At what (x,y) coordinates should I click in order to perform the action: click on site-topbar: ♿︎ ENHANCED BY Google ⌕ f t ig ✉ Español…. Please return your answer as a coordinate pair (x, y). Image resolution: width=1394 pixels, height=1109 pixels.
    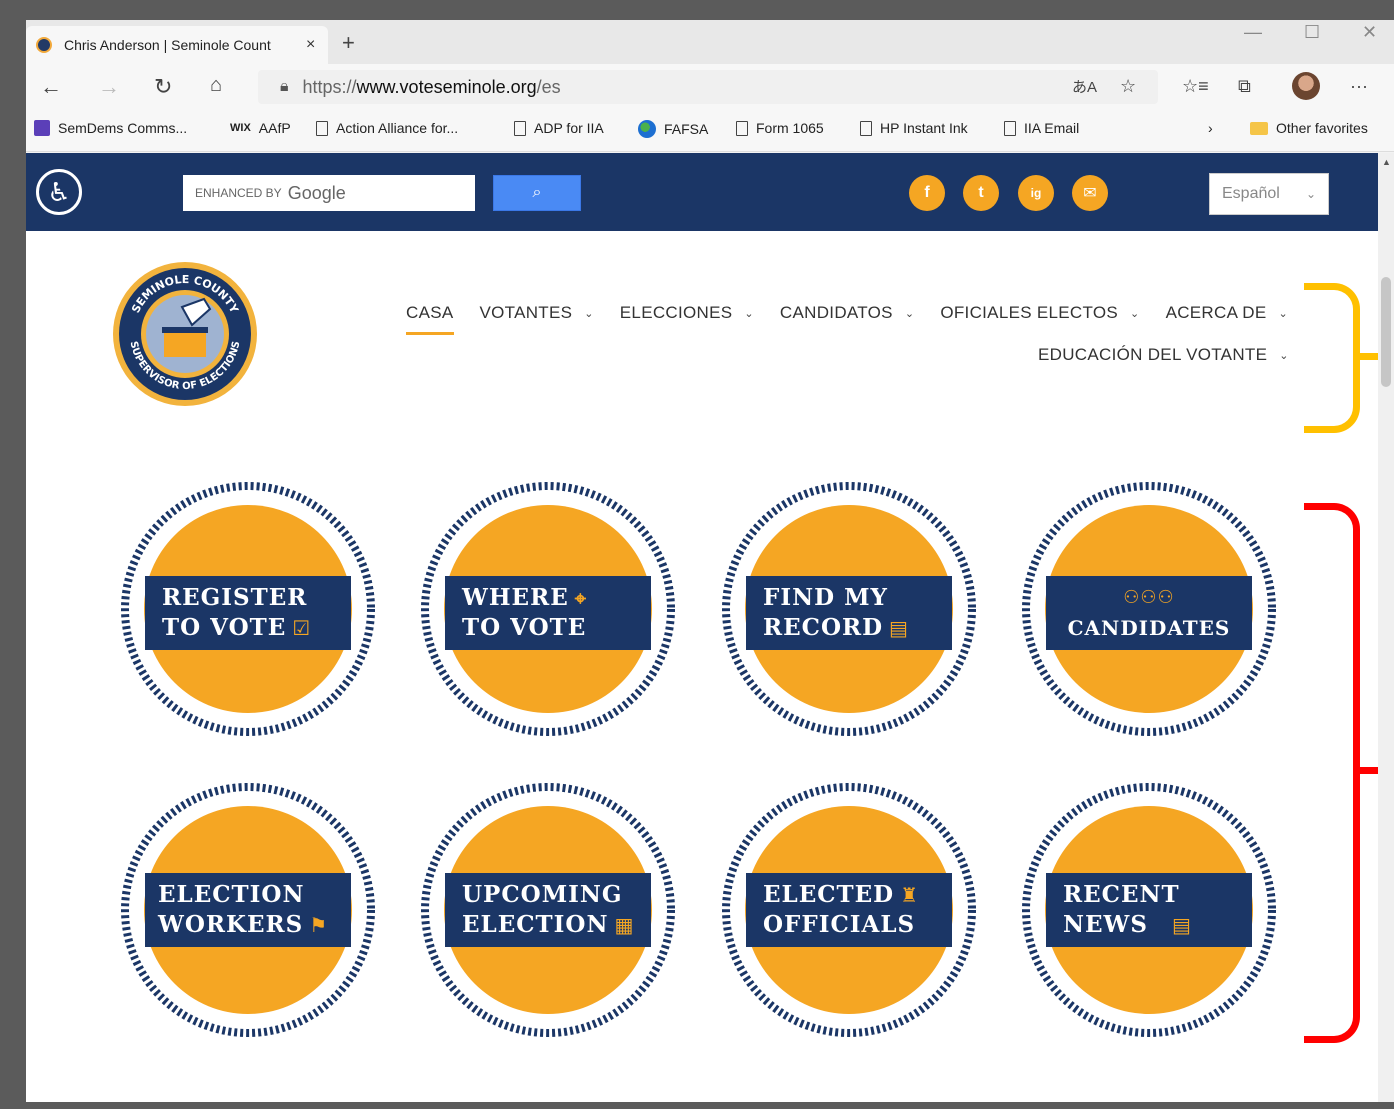
    Looking at the image, I should click on (702, 192).